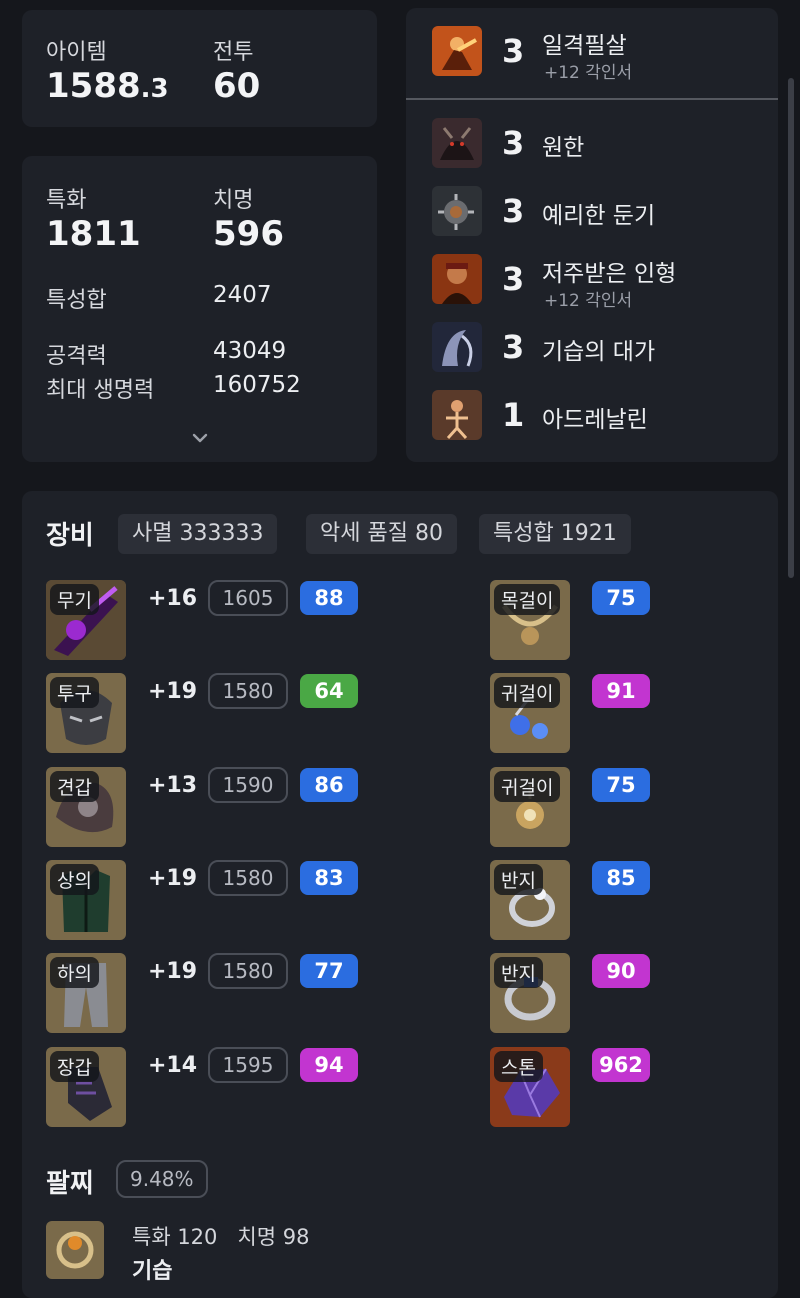 The image size is (800, 1298). What do you see at coordinates (457, 51) in the screenshot?
I see `fist-strike-icon` at bounding box center [457, 51].